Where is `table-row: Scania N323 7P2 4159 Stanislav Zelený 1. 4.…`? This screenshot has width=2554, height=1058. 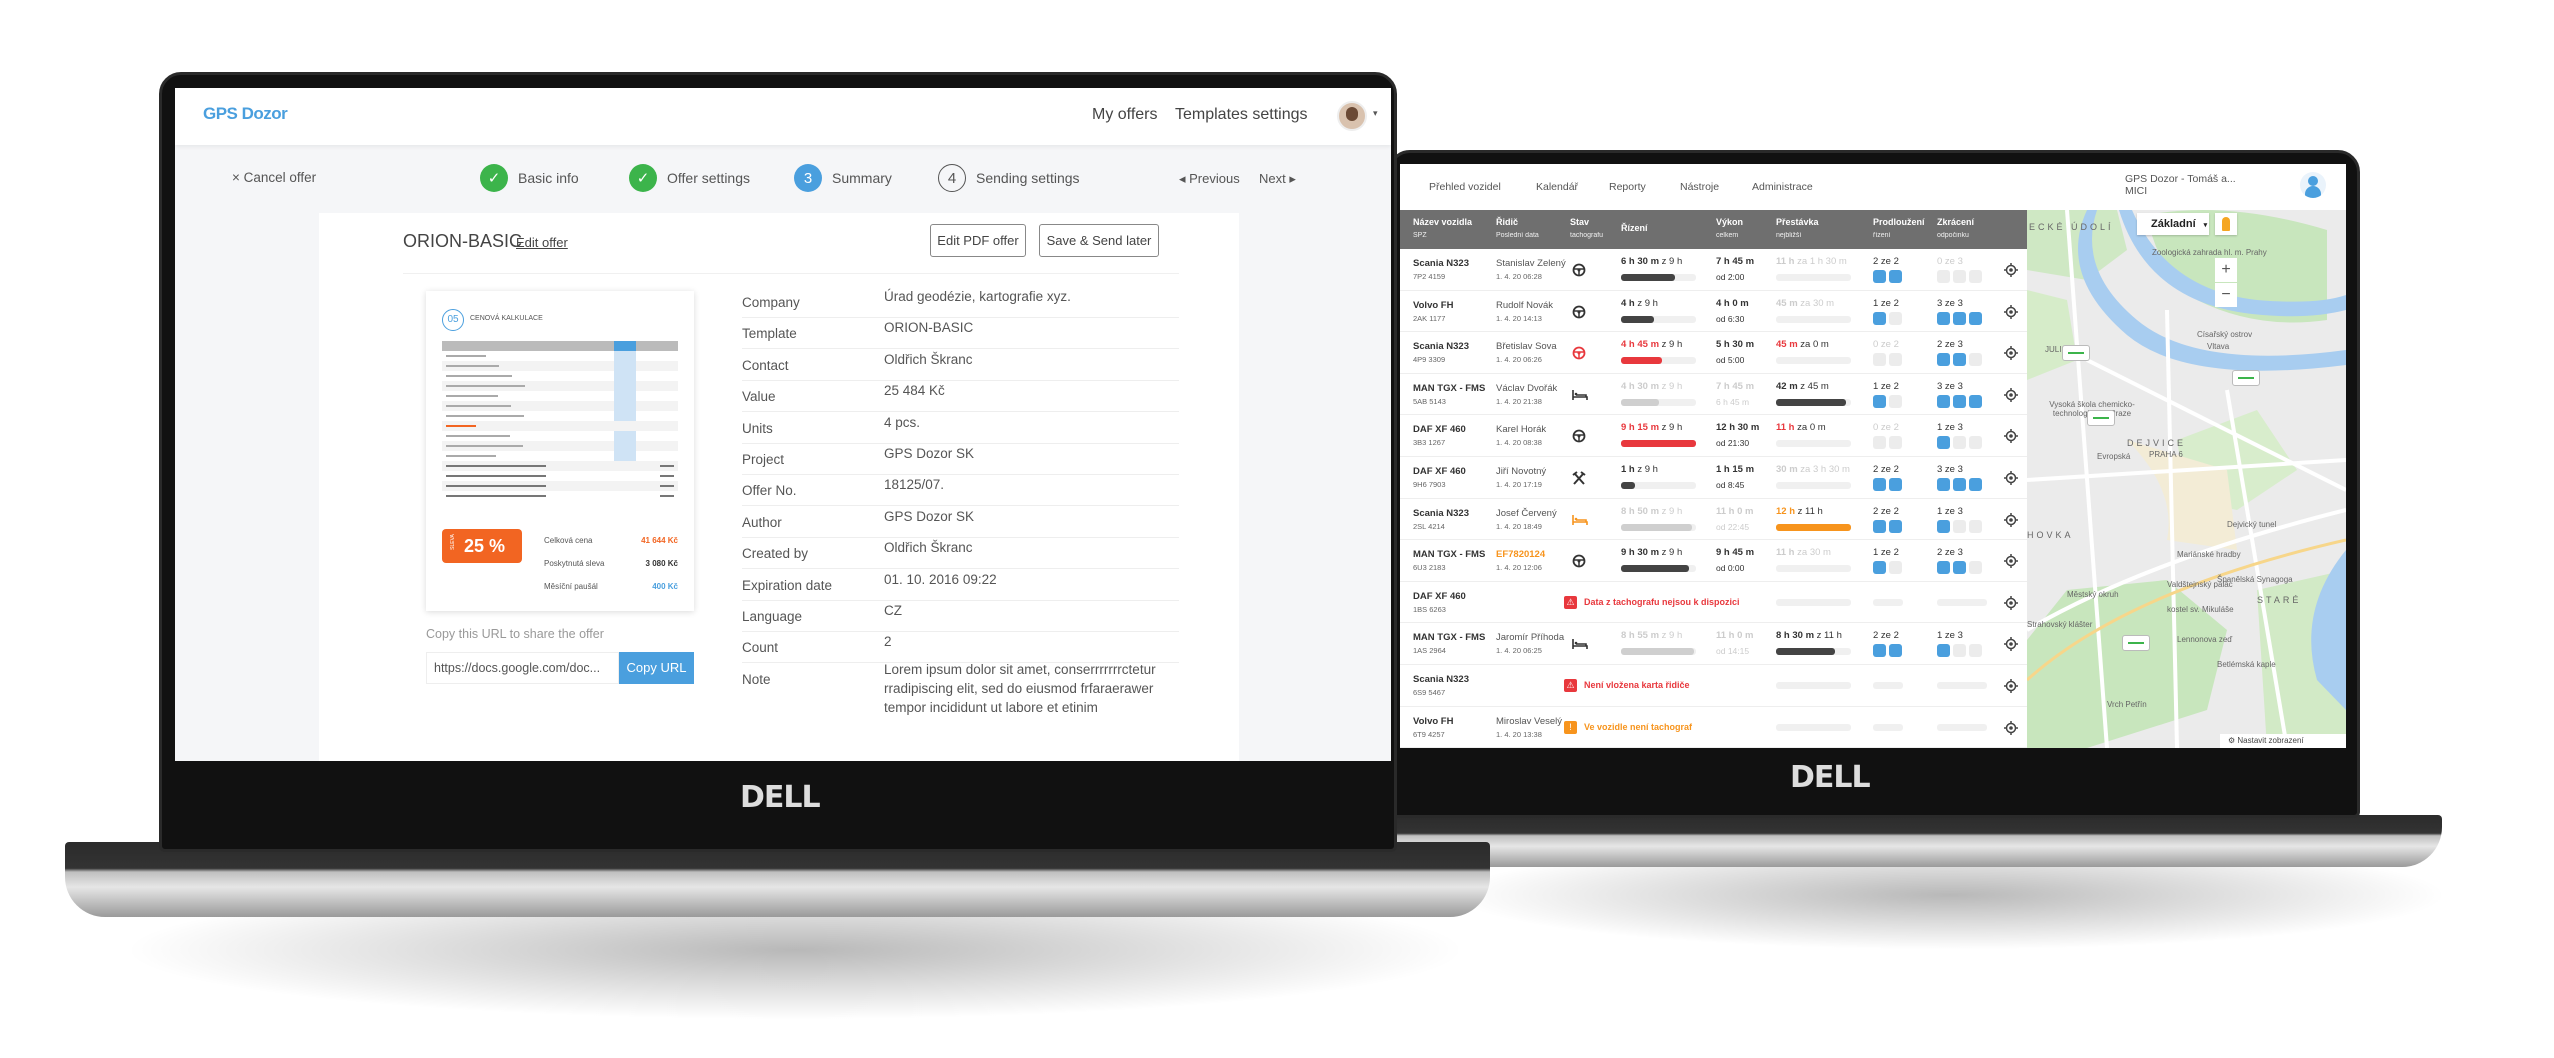 table-row: Scania N323 7P2 4159 Stanislav Zelený 1. 4.… is located at coordinates (1713, 270).